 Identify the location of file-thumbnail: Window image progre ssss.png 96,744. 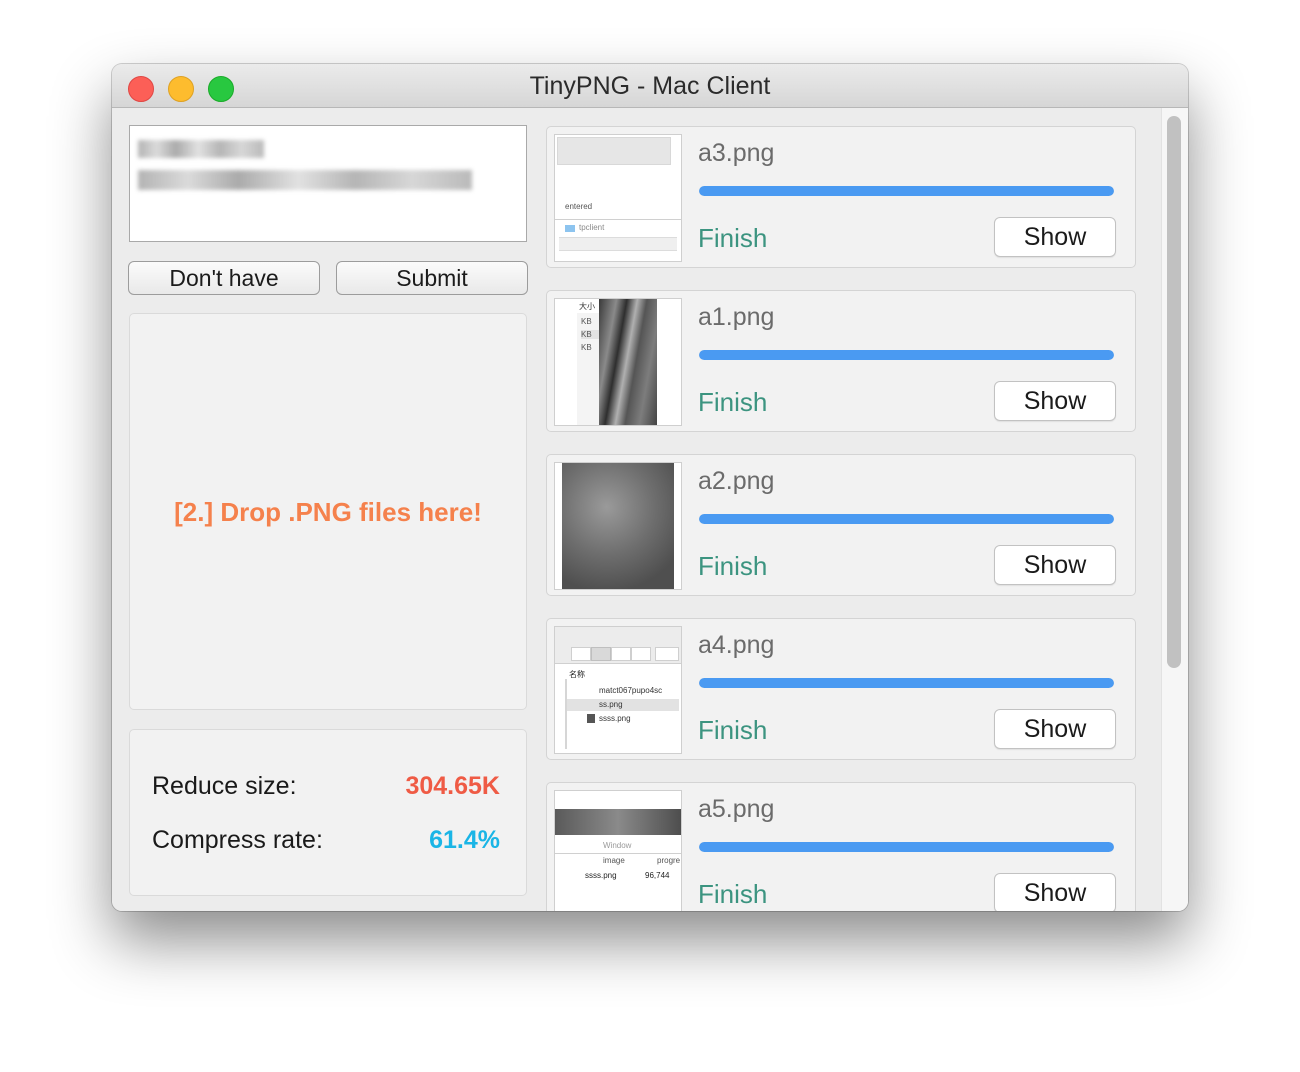
(618, 850).